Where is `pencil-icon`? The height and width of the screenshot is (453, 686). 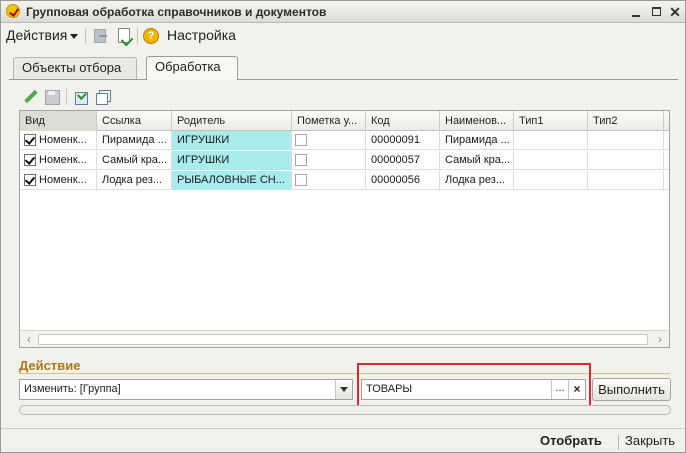
pencil-icon is located at coordinates (31, 97).